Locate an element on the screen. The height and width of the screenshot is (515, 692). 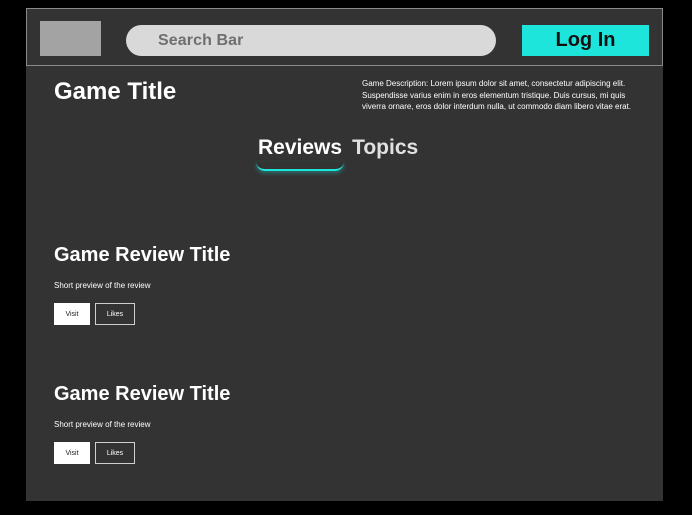
tab-topics: Topics is located at coordinates (385, 154).